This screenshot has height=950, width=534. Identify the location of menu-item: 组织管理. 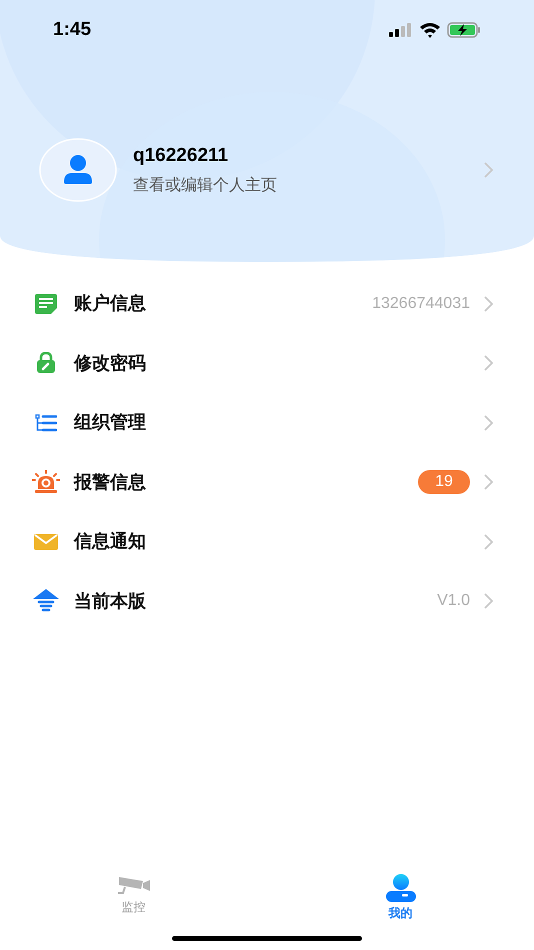
(267, 422).